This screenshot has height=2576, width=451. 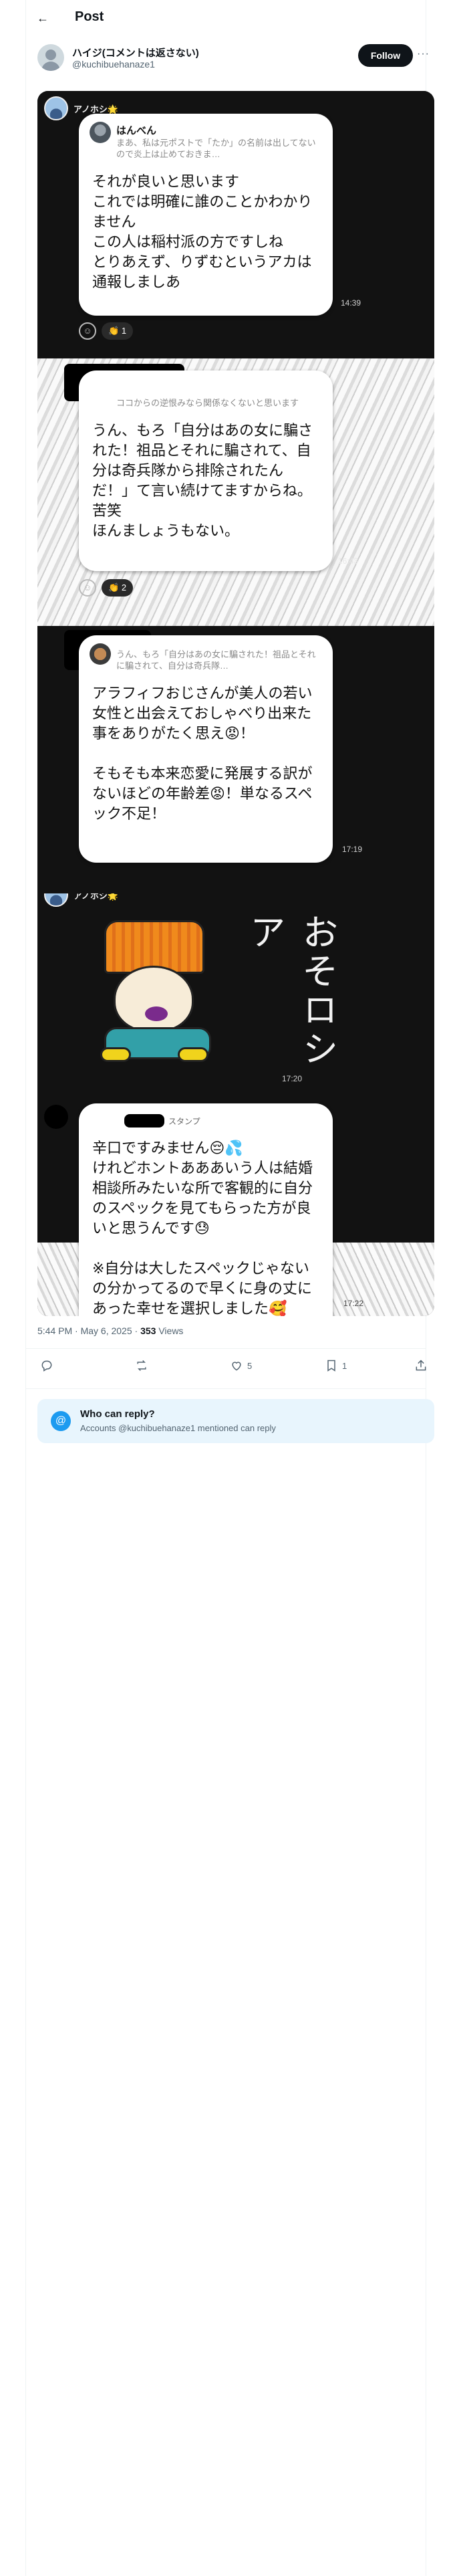 I want to click on author-name: ハイジ(コメントは返さない), so click(x=135, y=53).